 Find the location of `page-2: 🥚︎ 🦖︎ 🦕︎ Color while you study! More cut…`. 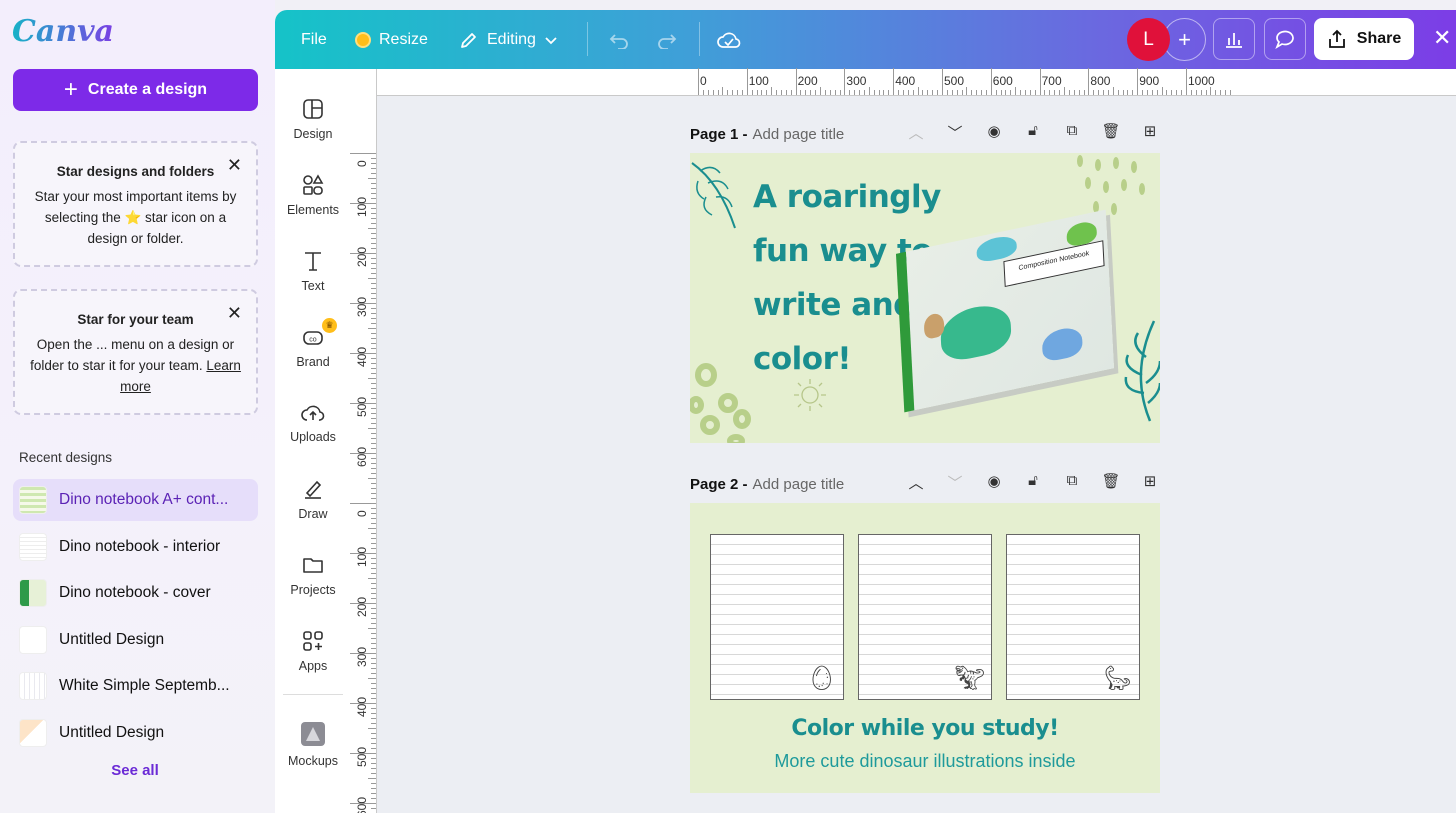

page-2: 🥚︎ 🦖︎ 🦕︎ Color while you study! More cut… is located at coordinates (925, 648).